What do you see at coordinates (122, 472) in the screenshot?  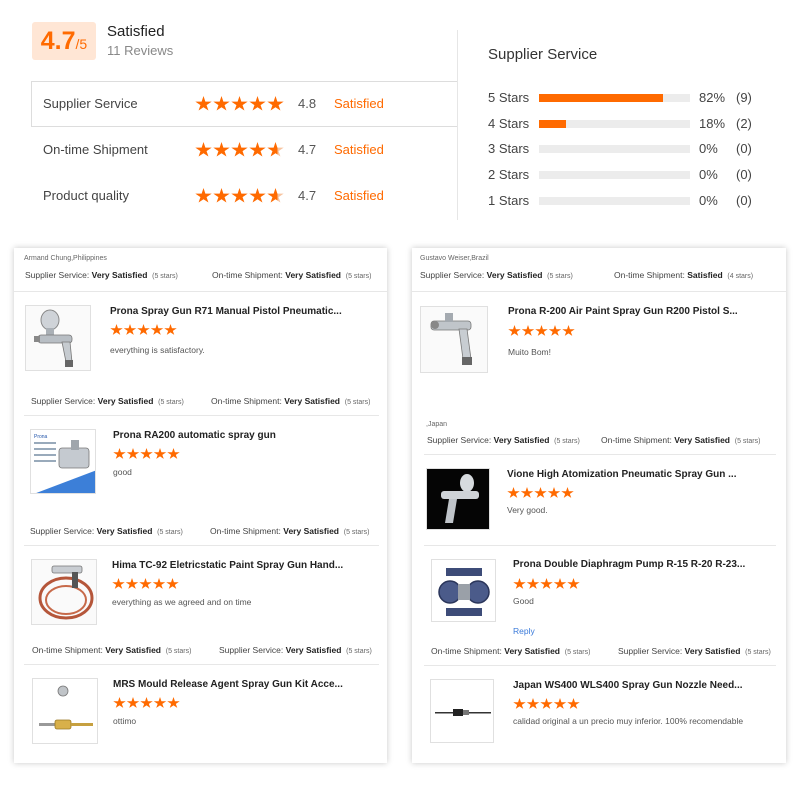 I see `review-comment: good` at bounding box center [122, 472].